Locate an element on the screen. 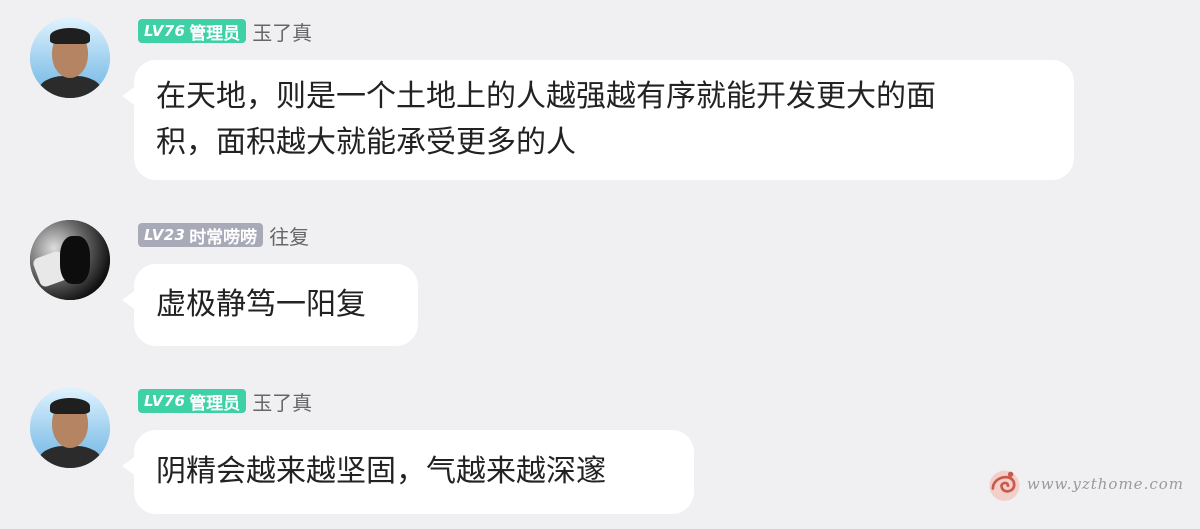  watermark: www.yzthome.com is located at coordinates (1084, 484).